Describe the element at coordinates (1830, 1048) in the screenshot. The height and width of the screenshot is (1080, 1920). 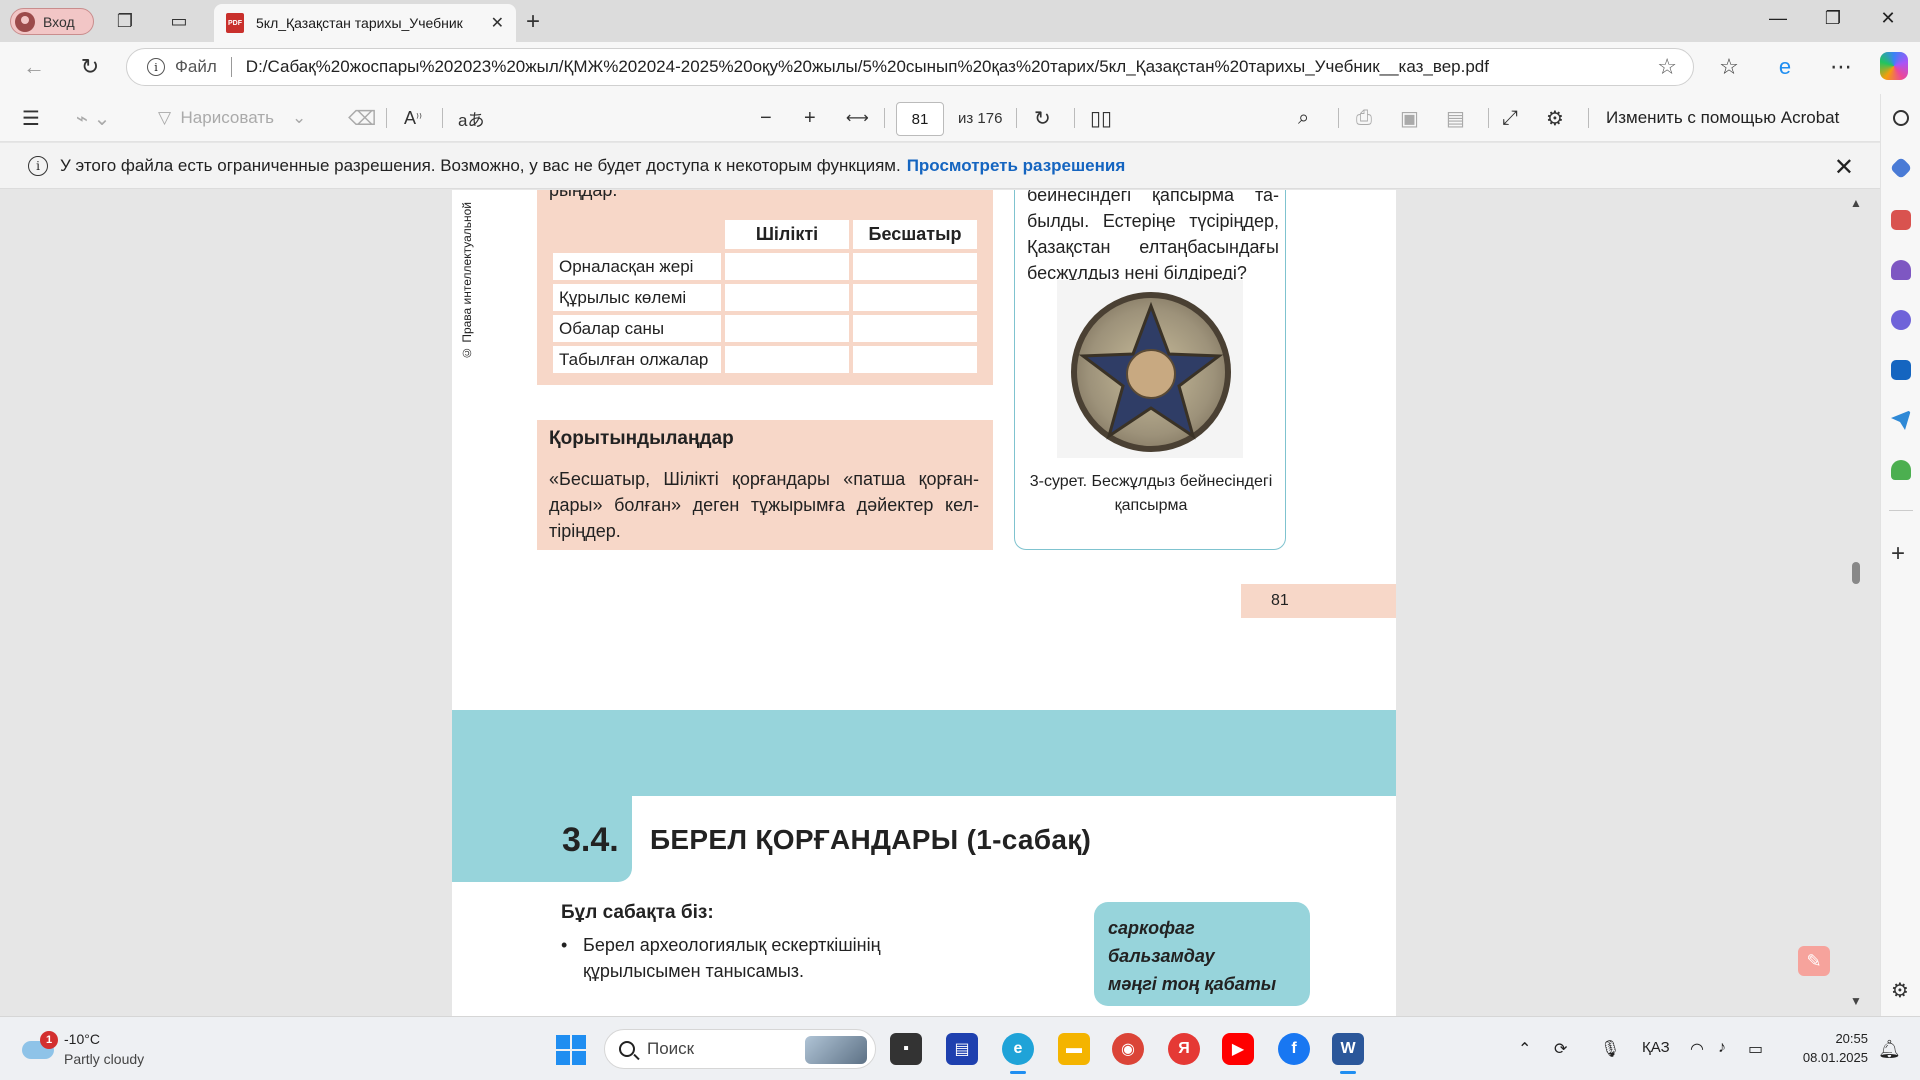
I see `clock: 20:55 08.01.2025` at that location.